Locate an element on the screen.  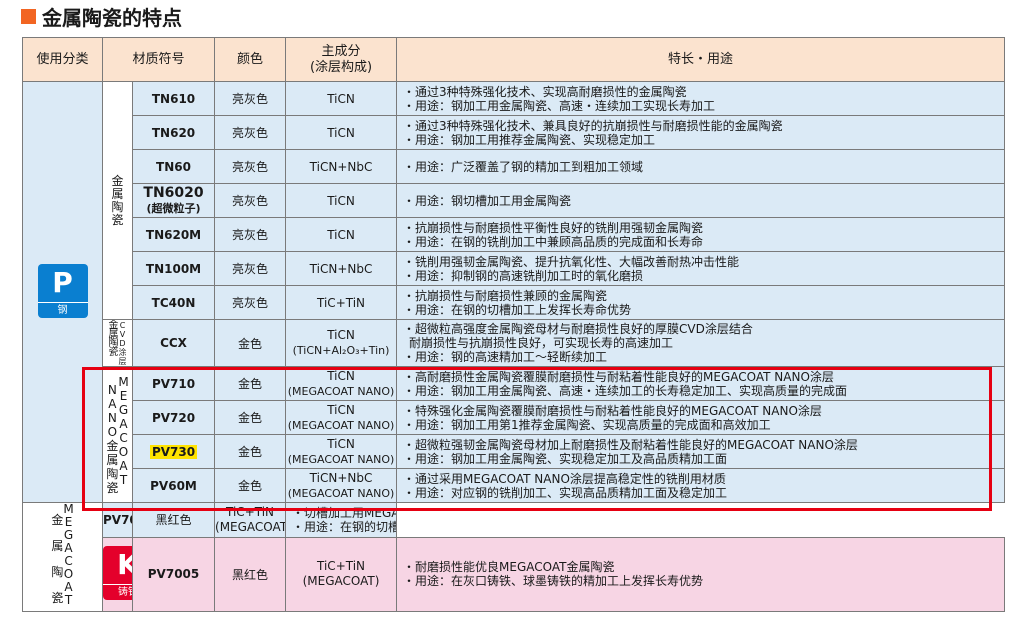
feature-line: ・用途：在钢的切槽加工上发挥长寿命优势 is located at coordinates (517, 309).